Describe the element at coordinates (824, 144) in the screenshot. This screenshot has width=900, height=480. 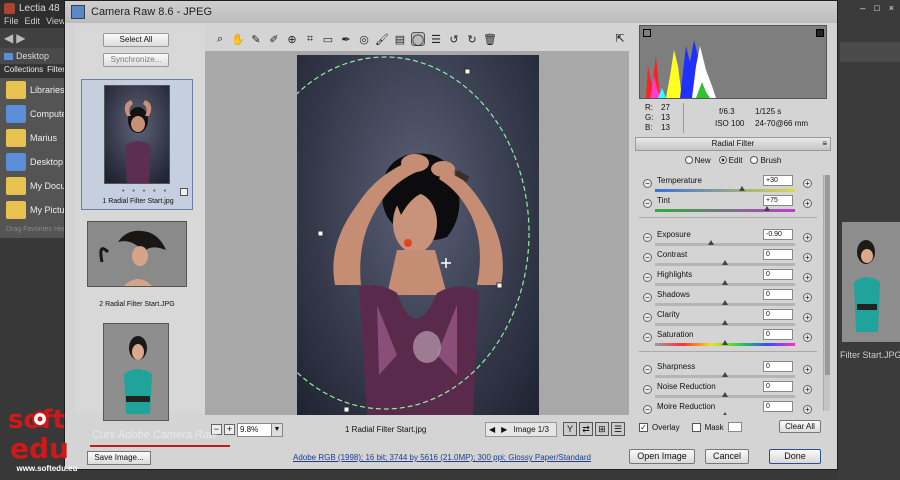
I see `panel-menu-icon: ≡` at that location.